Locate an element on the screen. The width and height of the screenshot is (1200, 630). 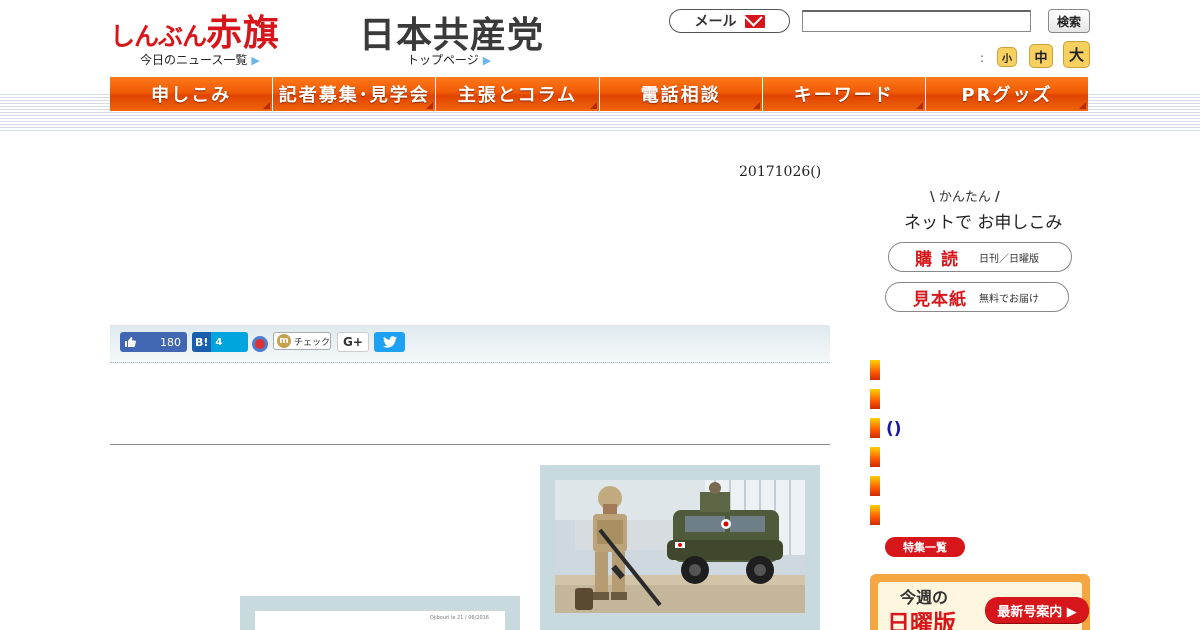
feature-list-button: 特集一覧 is located at coordinates (925, 547).